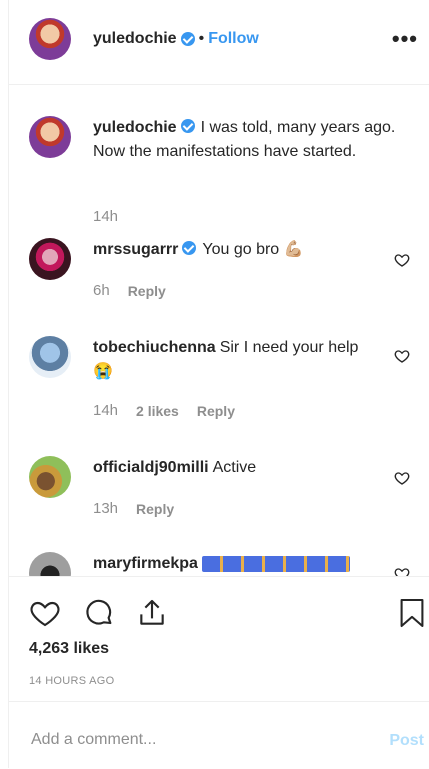  What do you see at coordinates (253, 249) in the screenshot?
I see `comment-text: You go bro 💪🏼` at bounding box center [253, 249].